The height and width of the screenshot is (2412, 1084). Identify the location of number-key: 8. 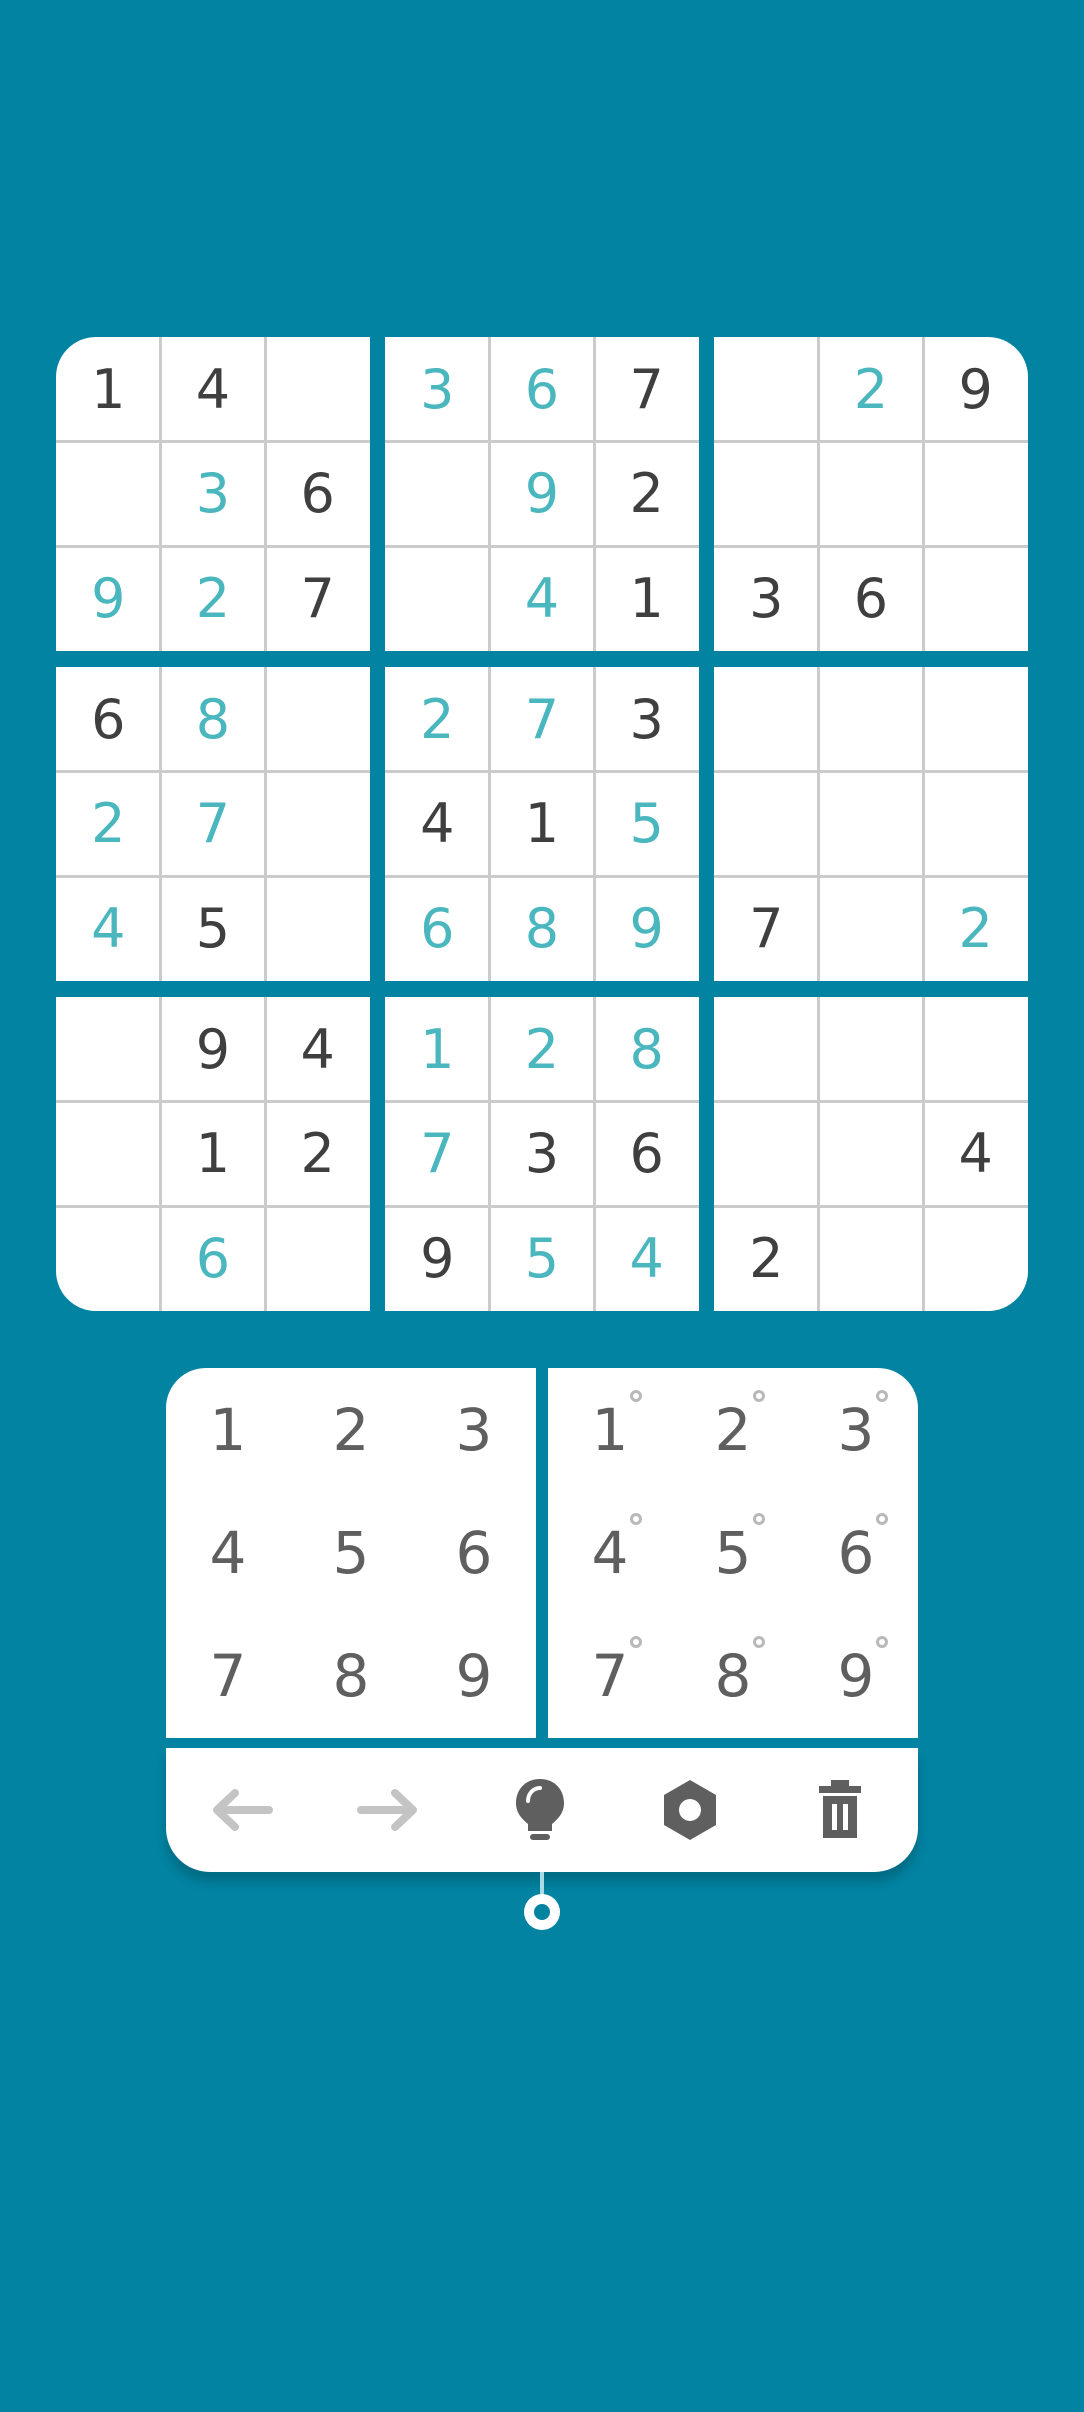
(351, 1676).